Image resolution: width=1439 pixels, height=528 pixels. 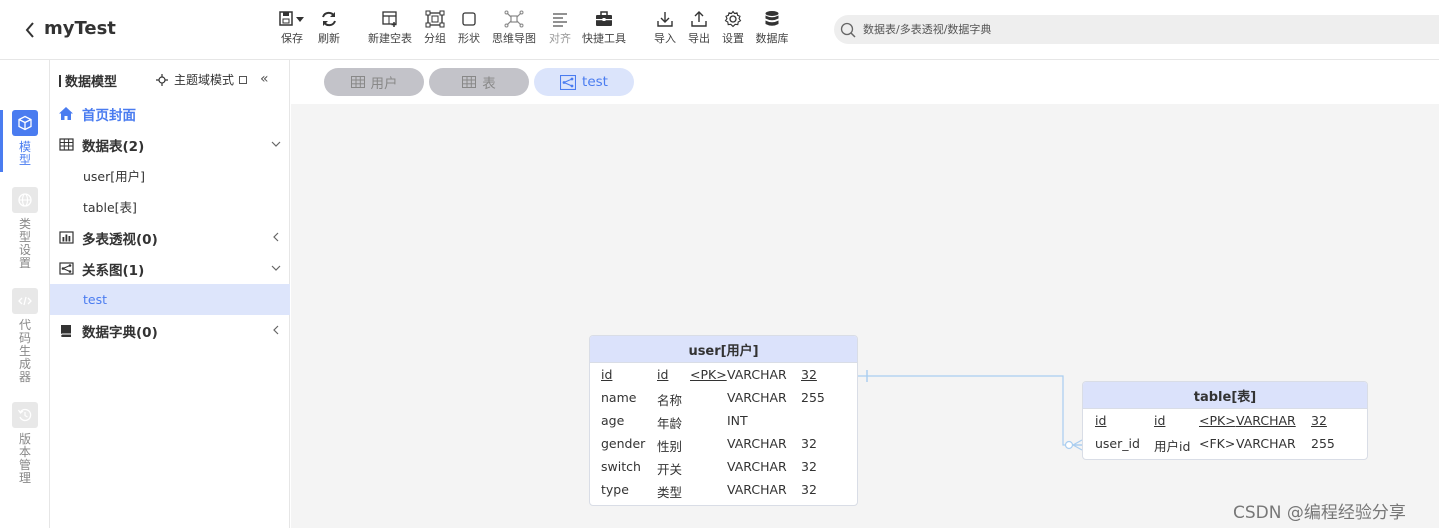 I want to click on new-table-label: 新建空表, so click(x=390, y=38).